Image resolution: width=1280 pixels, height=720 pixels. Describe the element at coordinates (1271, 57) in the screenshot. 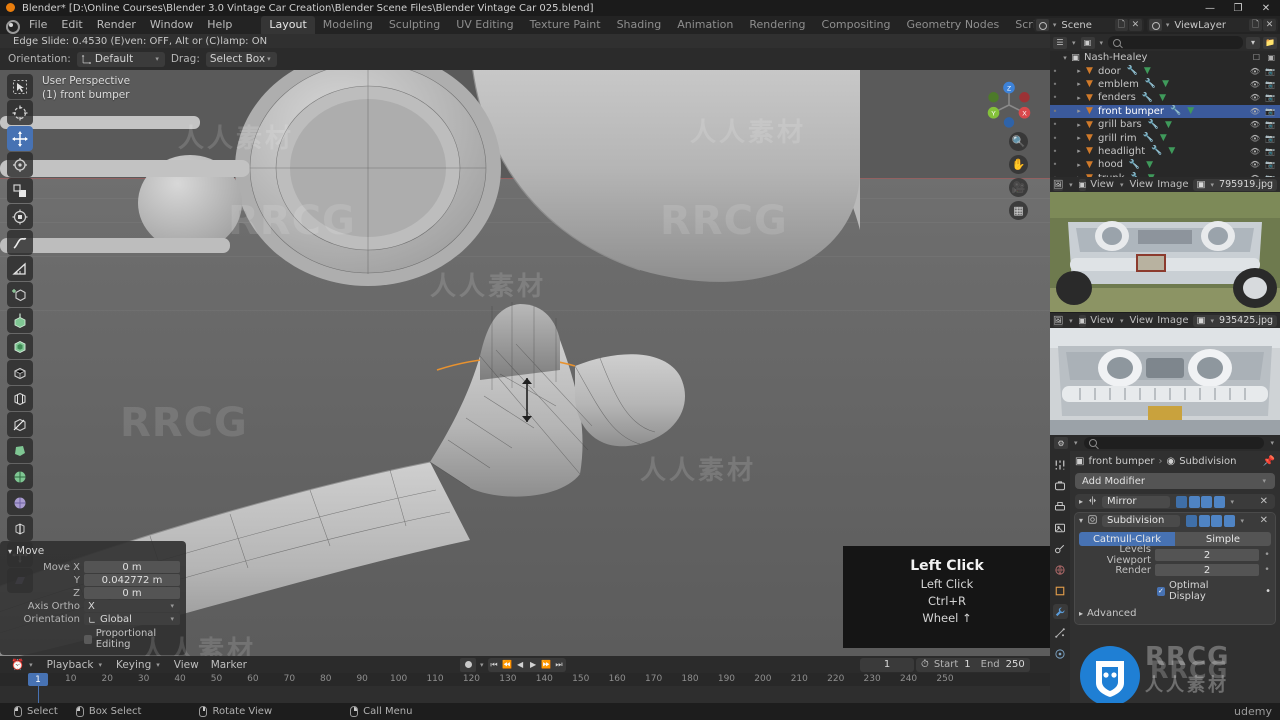

I see `camera-icon: ▣` at that location.